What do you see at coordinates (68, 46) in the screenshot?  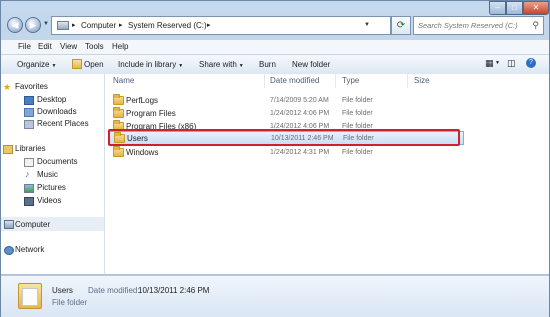 I see `menu-view: View` at bounding box center [68, 46].